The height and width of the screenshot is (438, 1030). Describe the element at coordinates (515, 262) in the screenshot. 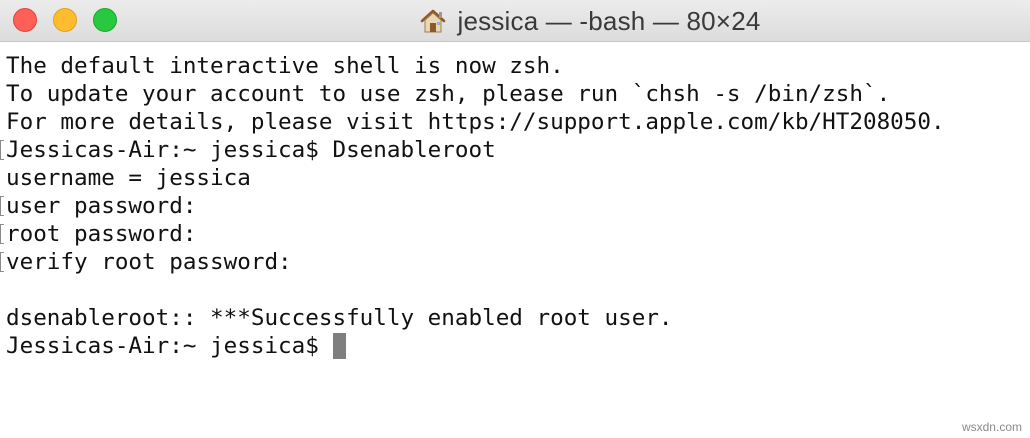

I see `terminal-line: verify root password:` at that location.